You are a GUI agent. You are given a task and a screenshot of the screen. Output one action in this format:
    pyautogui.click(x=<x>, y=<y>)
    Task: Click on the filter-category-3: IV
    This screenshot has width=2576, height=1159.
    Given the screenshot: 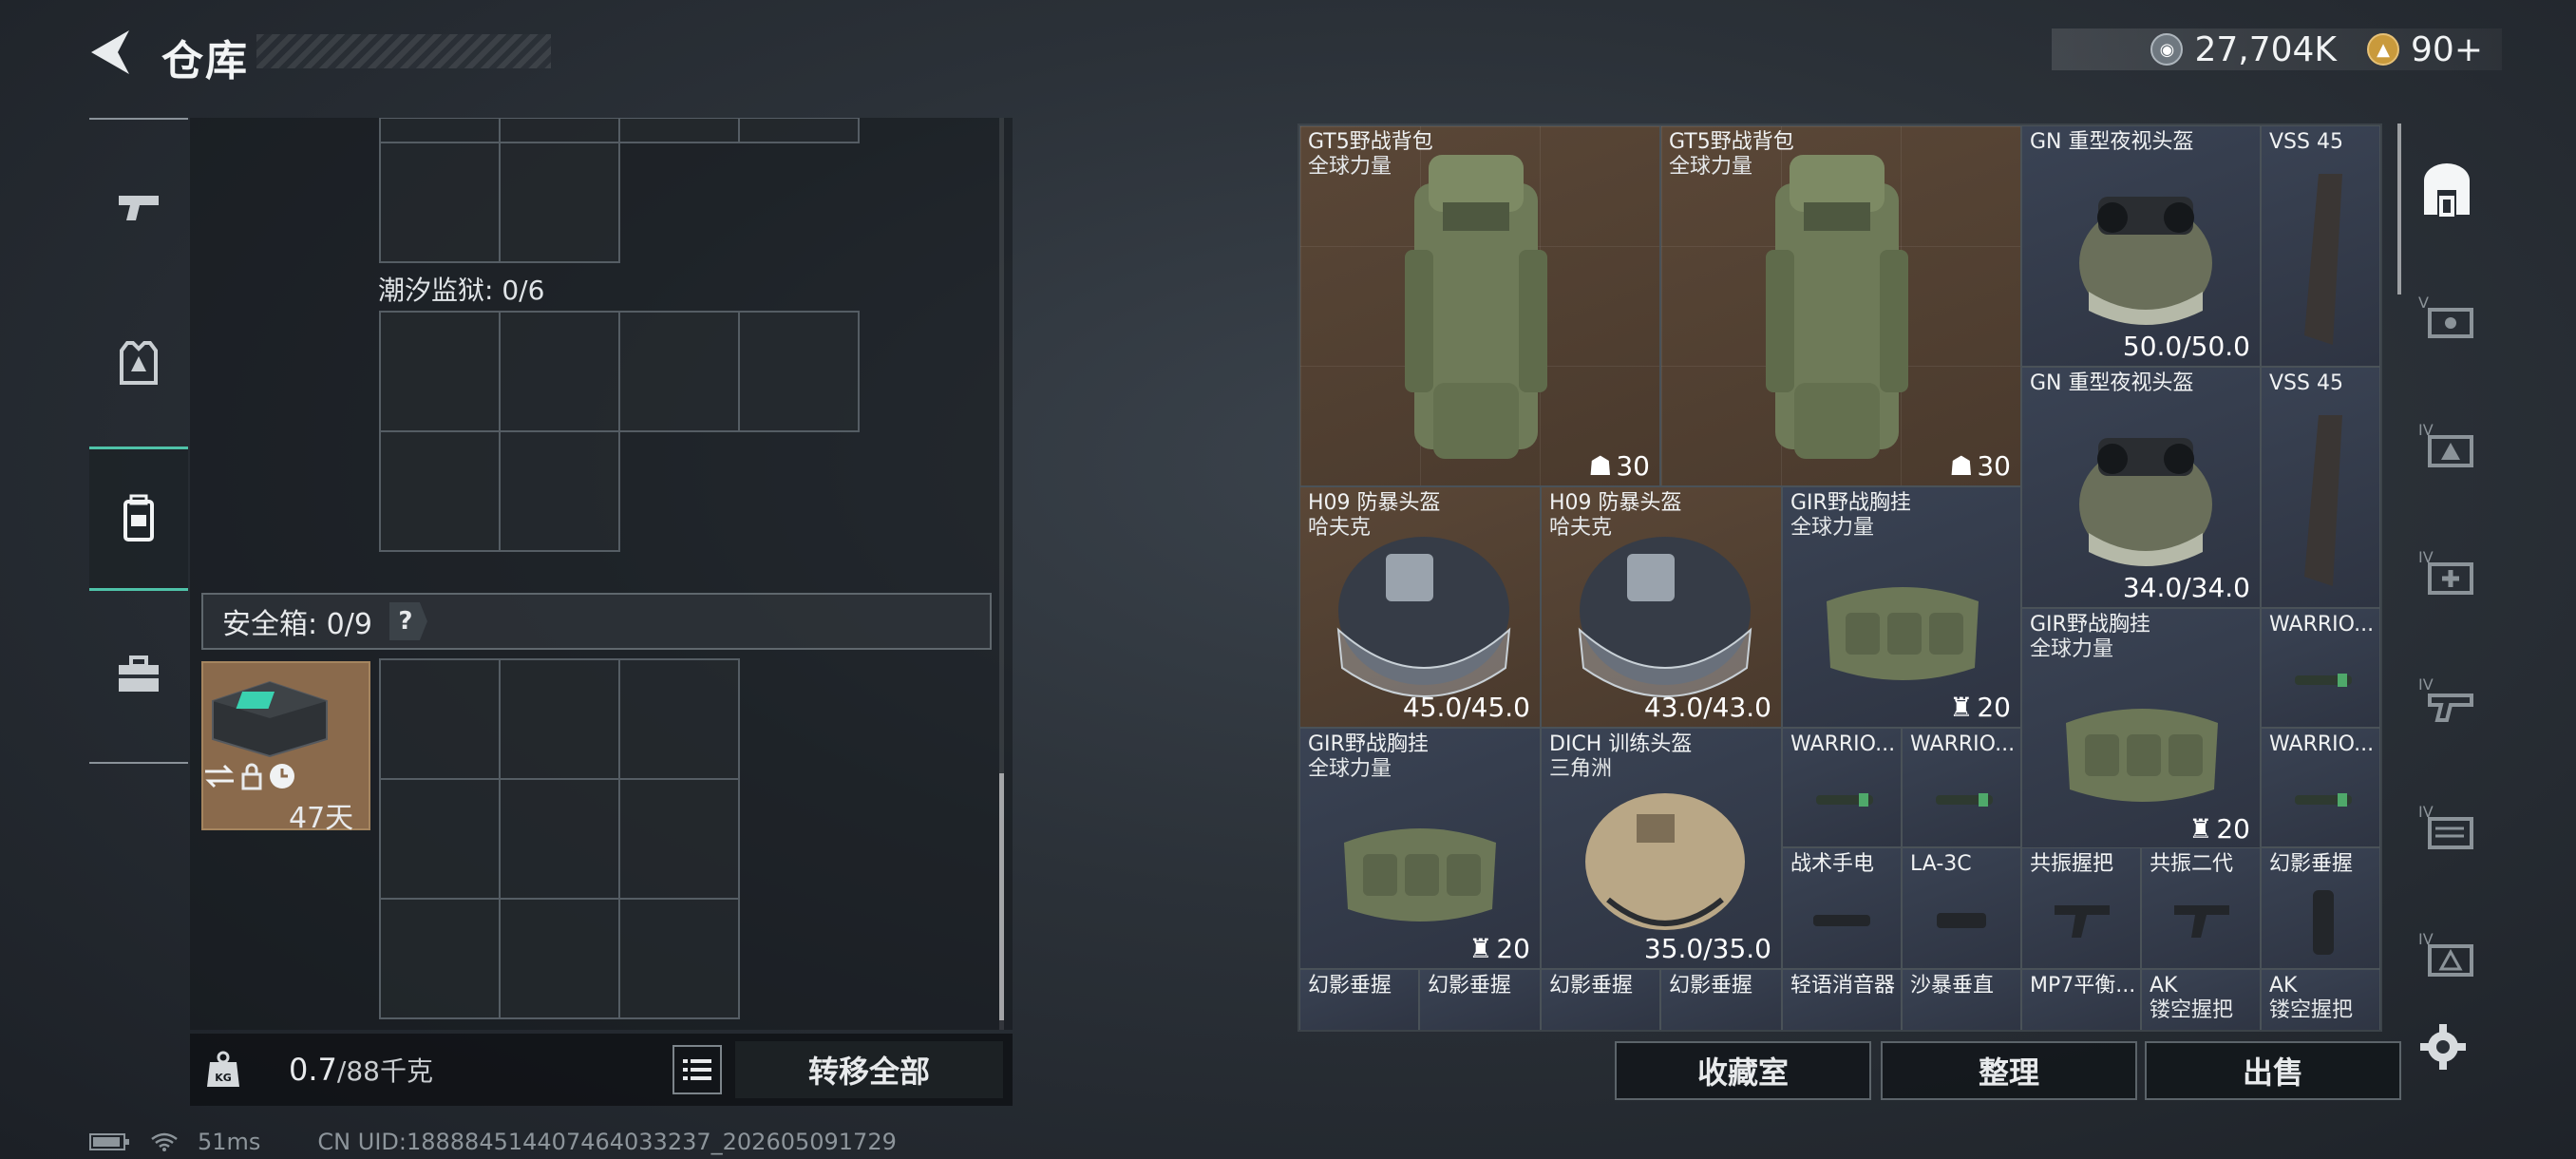 What is the action you would take?
    pyautogui.click(x=2447, y=445)
    